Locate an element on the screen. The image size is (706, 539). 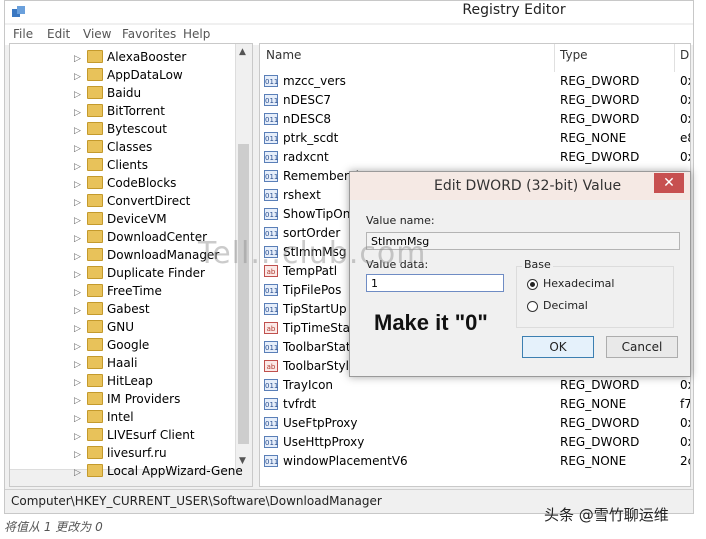
decimal-radio is located at coordinates (532, 306).